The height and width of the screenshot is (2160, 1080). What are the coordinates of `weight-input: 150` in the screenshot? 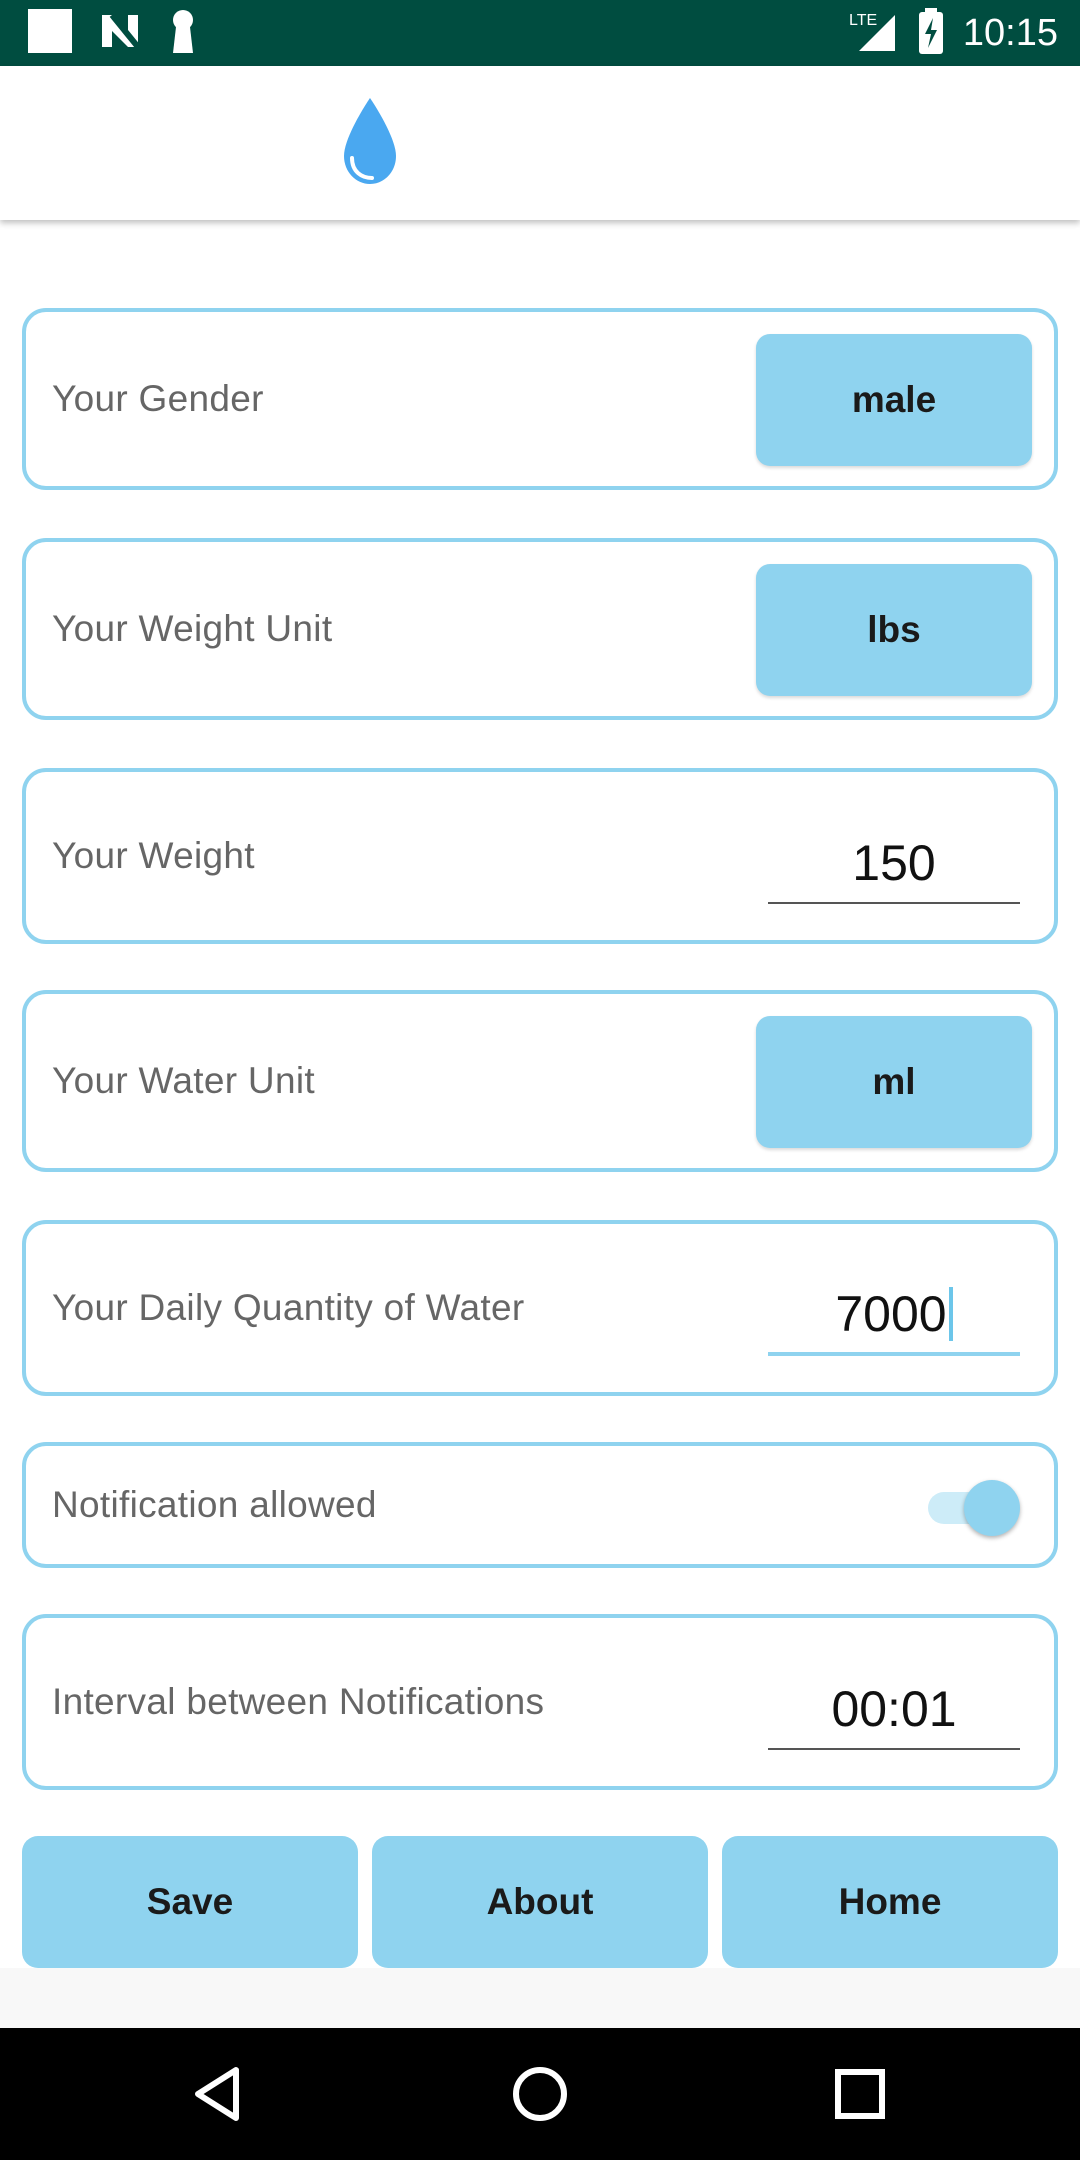 It's located at (894, 864).